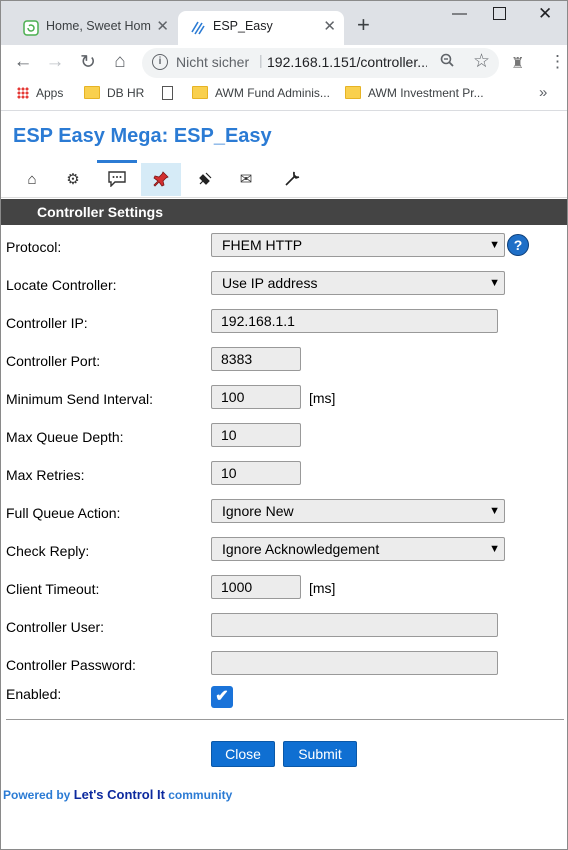 This screenshot has width=568, height=850. I want to click on footer: Powered by Let's Control It community, so click(118, 794).